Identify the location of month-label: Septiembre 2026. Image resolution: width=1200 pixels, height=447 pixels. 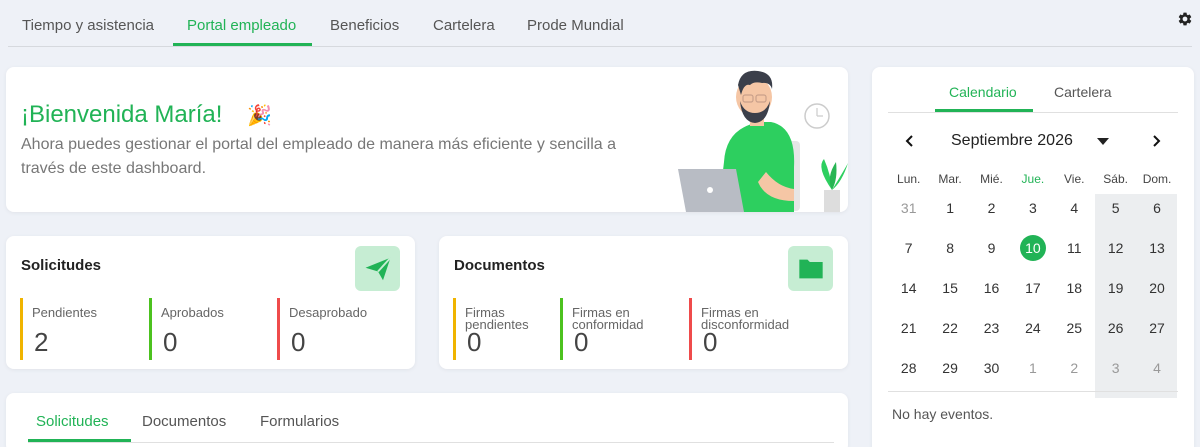
(1012, 141).